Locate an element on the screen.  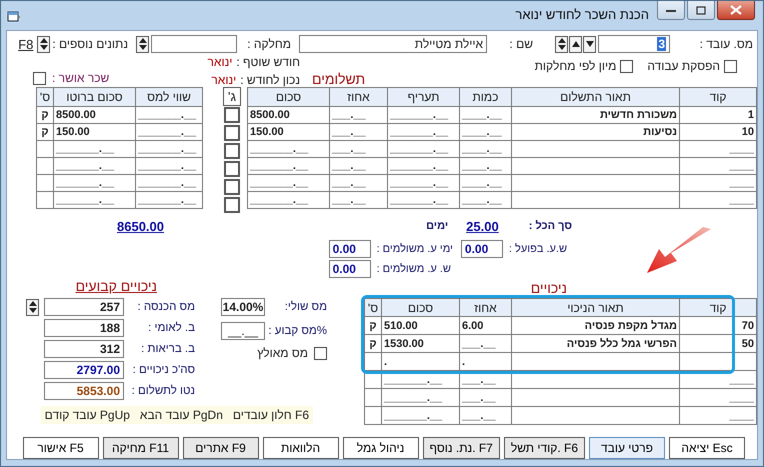
table-cell: 1 is located at coordinates (718, 115).